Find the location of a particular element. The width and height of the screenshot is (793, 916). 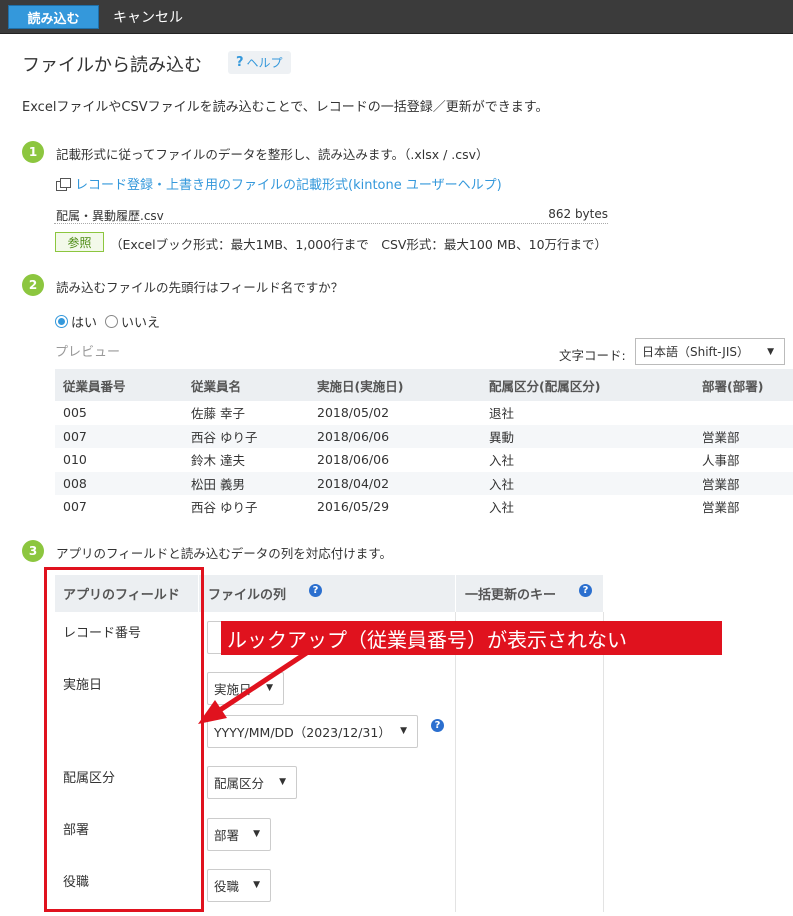

annotation-arrow is located at coordinates (254, 686).